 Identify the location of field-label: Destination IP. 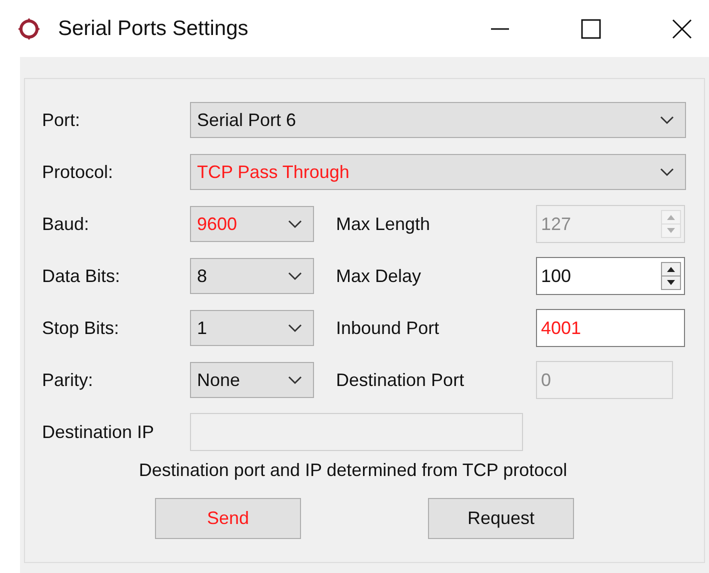
(99, 432).